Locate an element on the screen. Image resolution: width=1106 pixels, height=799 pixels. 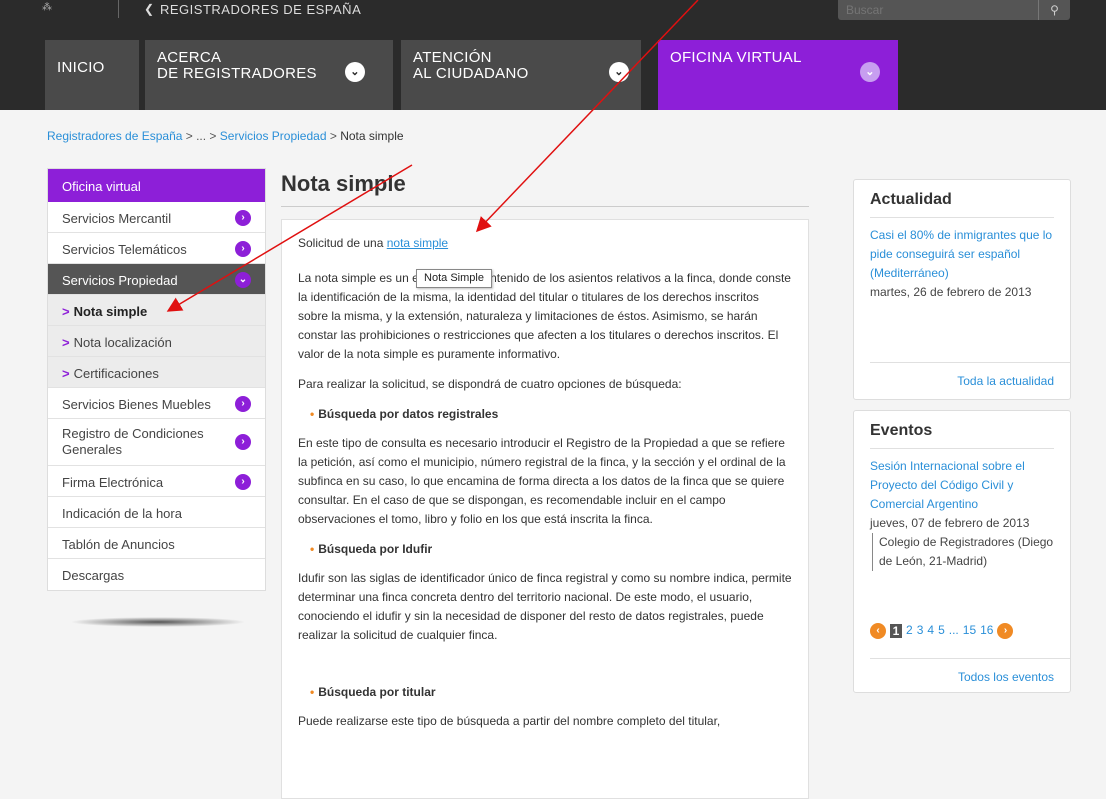
intro-line: Solicitud de una nota simple is located at coordinates (545, 243).